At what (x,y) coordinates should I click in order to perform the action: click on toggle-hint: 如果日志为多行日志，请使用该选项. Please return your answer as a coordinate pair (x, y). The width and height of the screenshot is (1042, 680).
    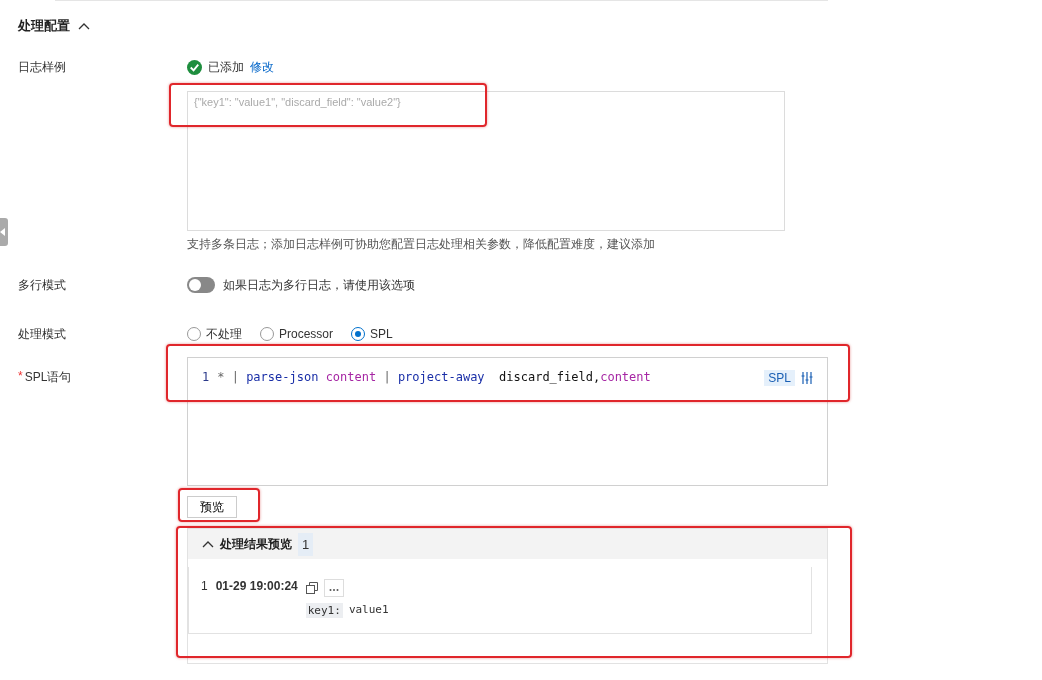
    Looking at the image, I should click on (319, 285).